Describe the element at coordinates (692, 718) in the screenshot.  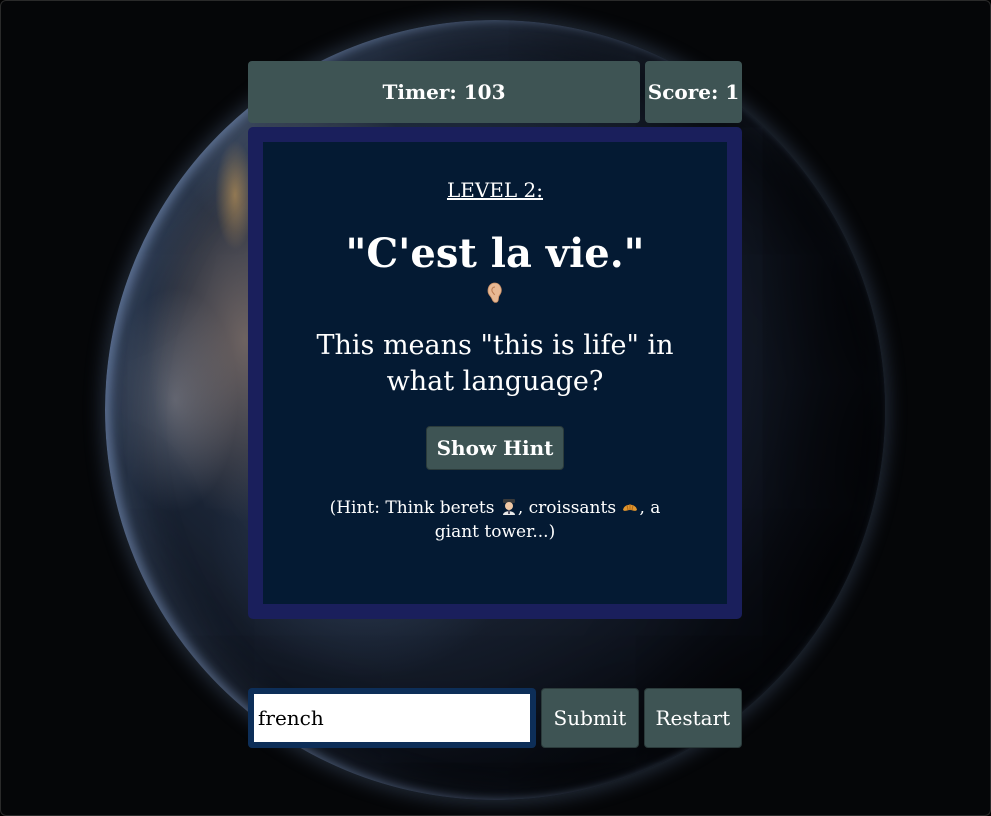
I see `restart-button: Restart` at that location.